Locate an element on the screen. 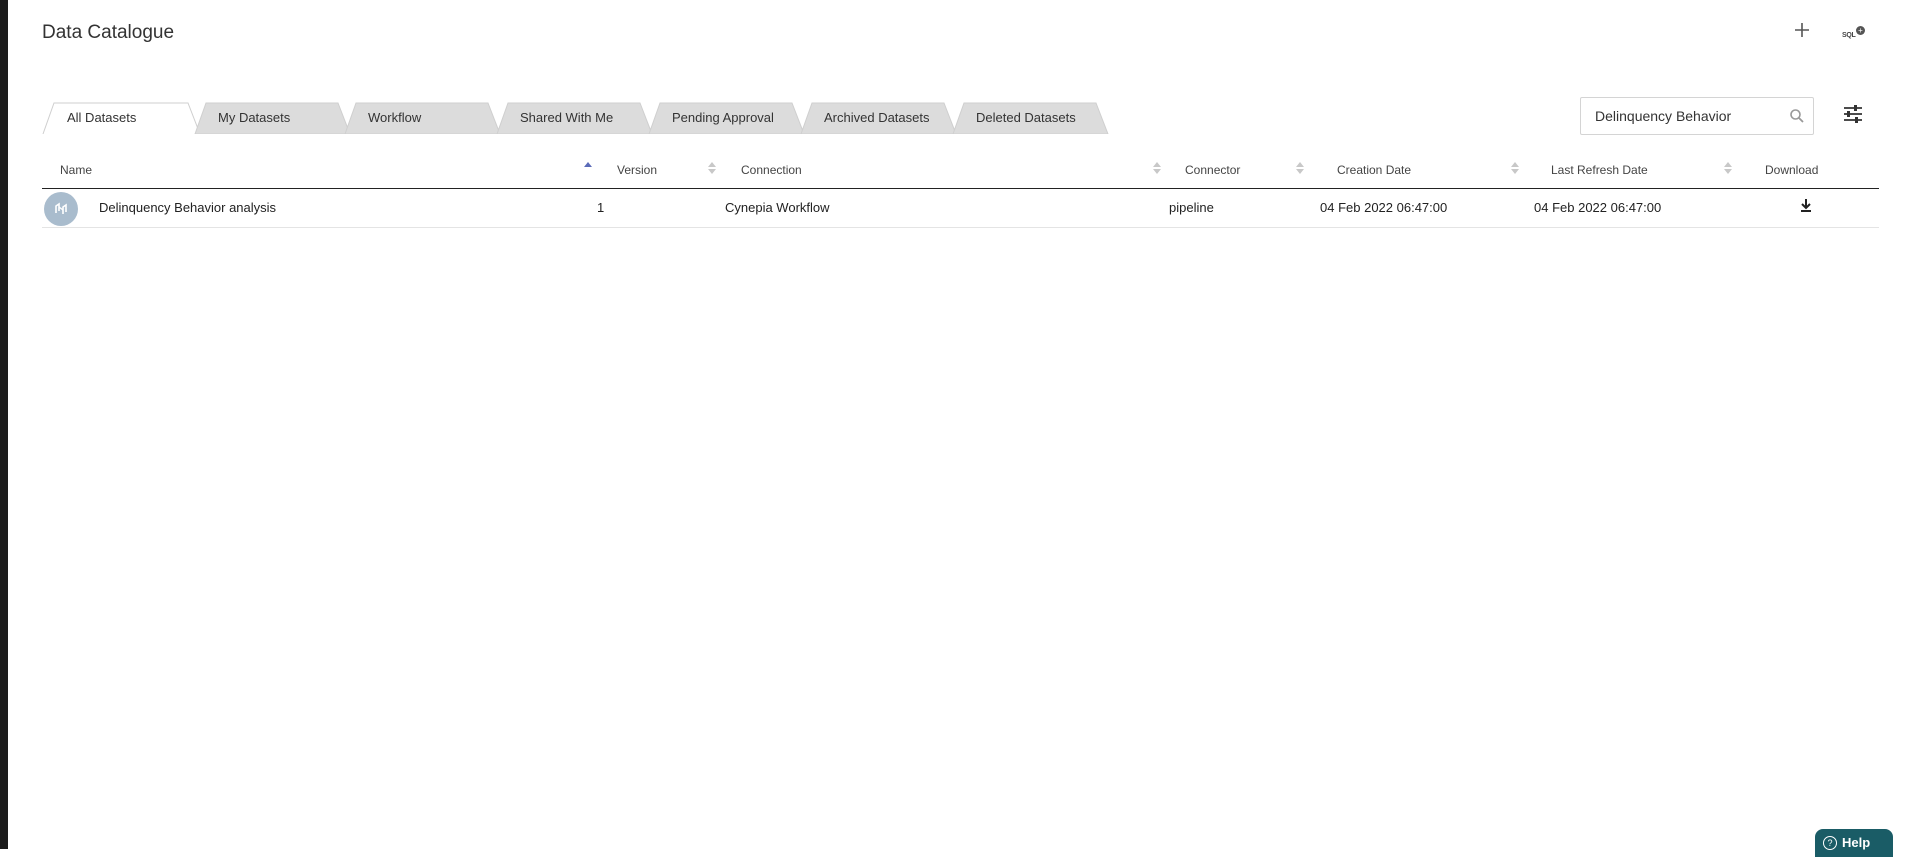  filter-settings-button is located at coordinates (1853, 114).